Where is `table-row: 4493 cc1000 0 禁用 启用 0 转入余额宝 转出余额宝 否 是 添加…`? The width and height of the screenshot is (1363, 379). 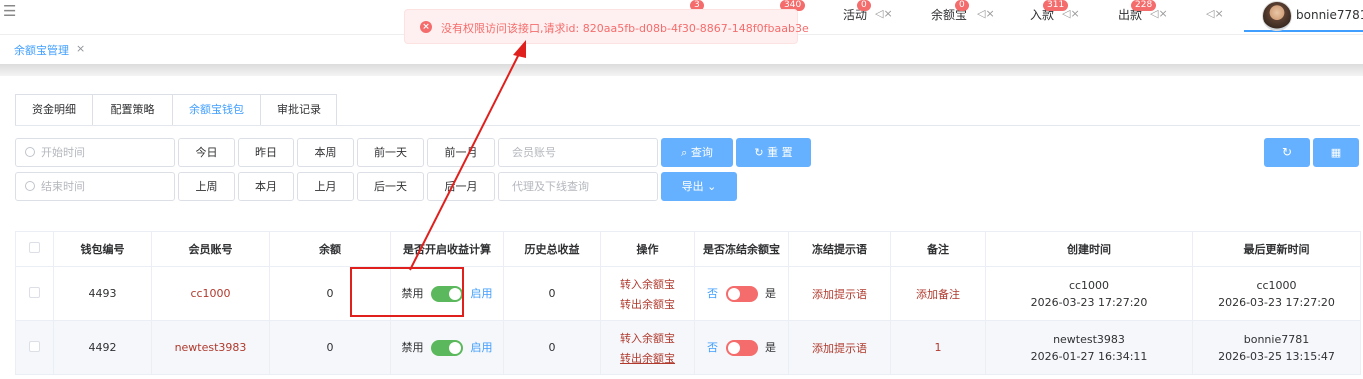
table-row: 4493 cc1000 0 禁用 启用 0 转入余额宝 转出余额宝 否 是 添加… is located at coordinates (688, 293).